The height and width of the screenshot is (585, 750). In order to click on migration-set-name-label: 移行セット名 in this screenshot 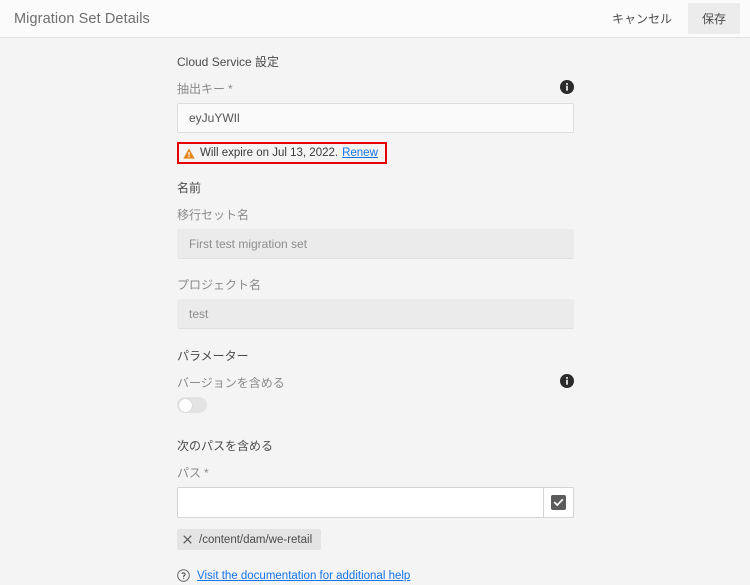, I will do `click(213, 215)`.